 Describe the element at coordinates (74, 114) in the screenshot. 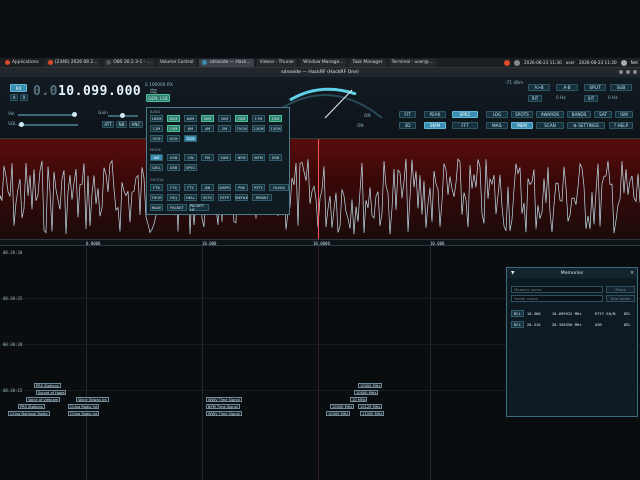

I see `volume-knob` at that location.